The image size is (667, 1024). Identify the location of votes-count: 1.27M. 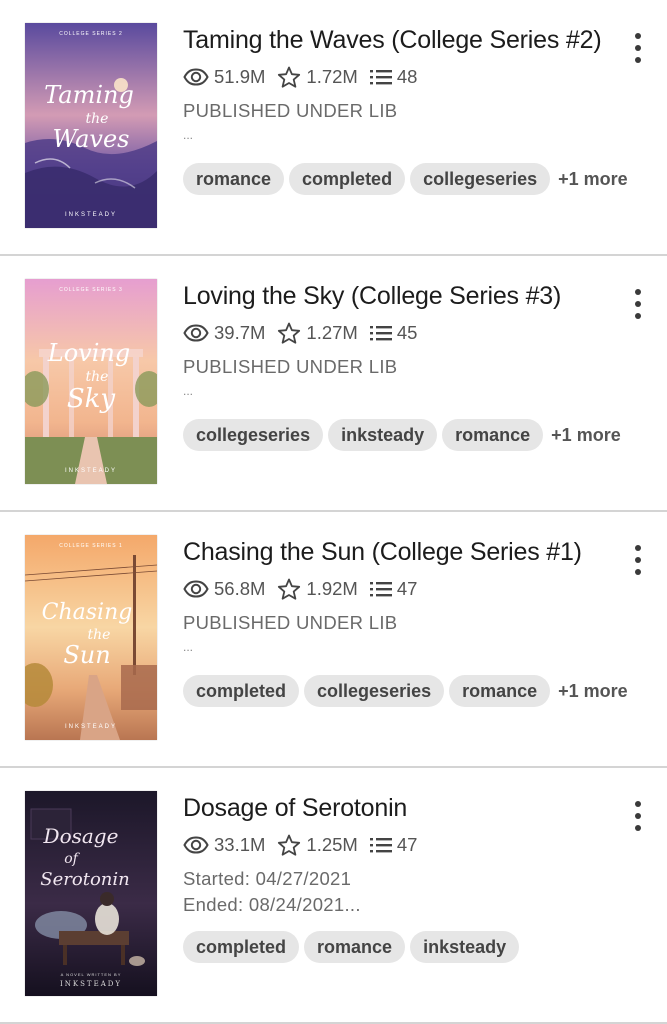
(332, 332).